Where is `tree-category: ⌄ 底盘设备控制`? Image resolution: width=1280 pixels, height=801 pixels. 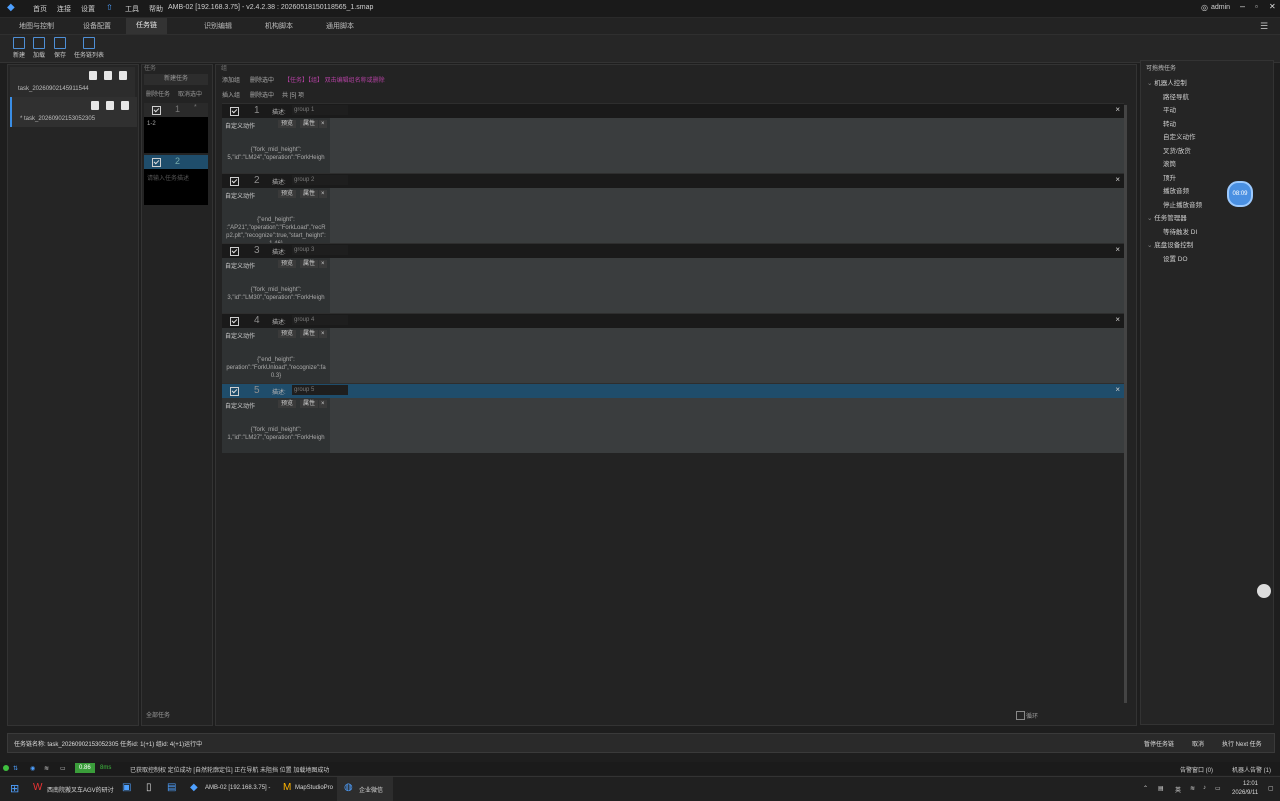
tree-category: ⌄ 底盘设备控制 is located at coordinates (1170, 244).